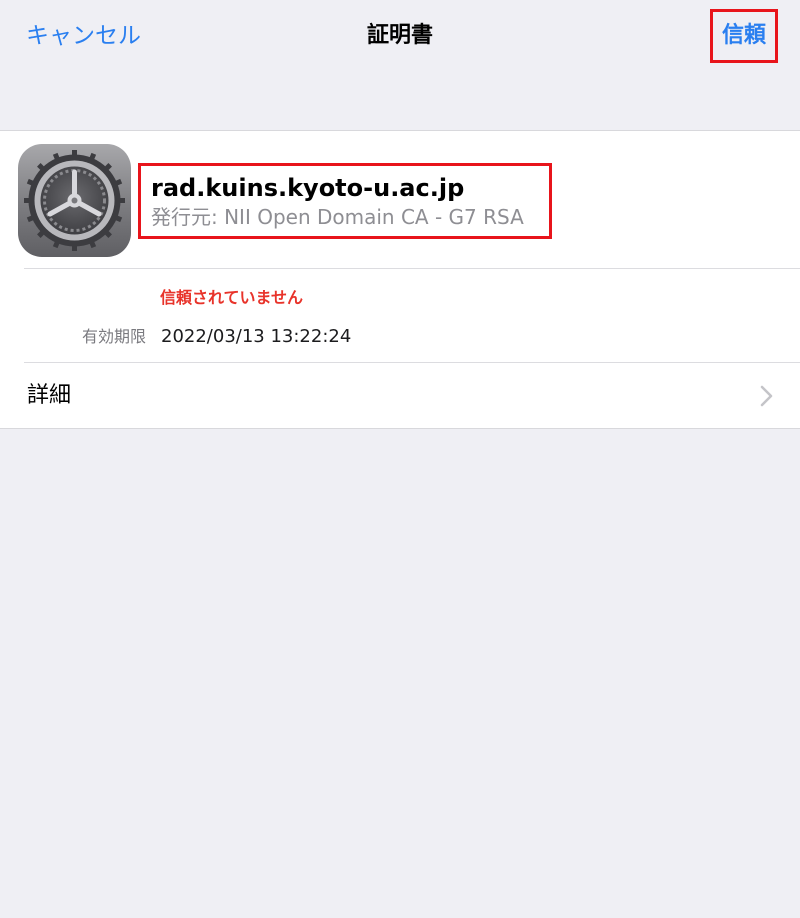 The image size is (800, 918). Describe the element at coordinates (113, 336) in the screenshot. I see `expiration-label: 有効期限` at that location.